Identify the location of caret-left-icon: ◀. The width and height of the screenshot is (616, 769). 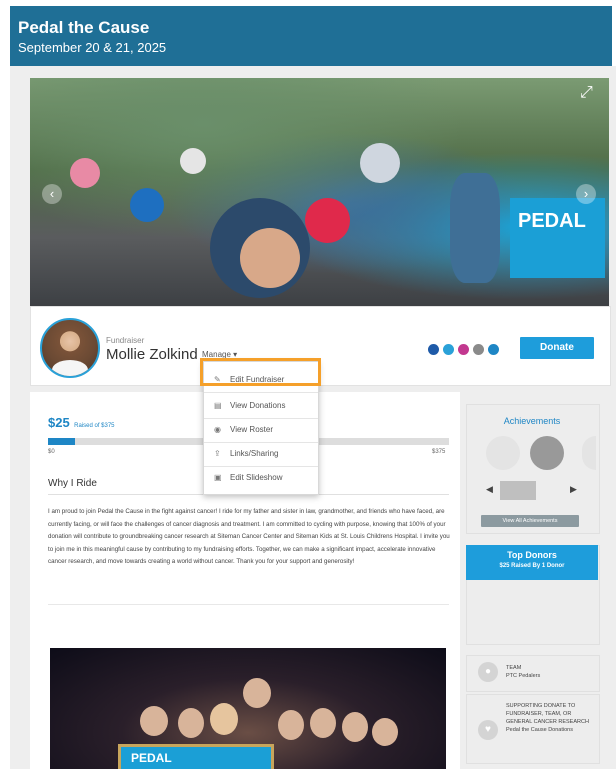
(489, 489).